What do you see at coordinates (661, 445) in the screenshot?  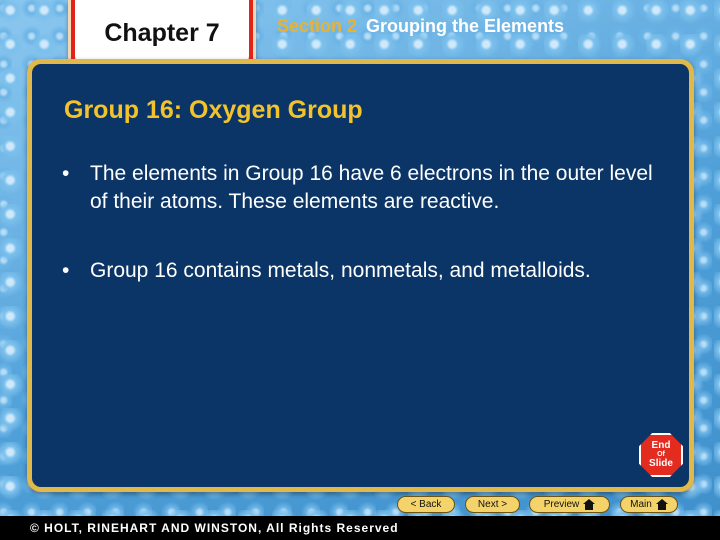 I see `end-label: End` at bounding box center [661, 445].